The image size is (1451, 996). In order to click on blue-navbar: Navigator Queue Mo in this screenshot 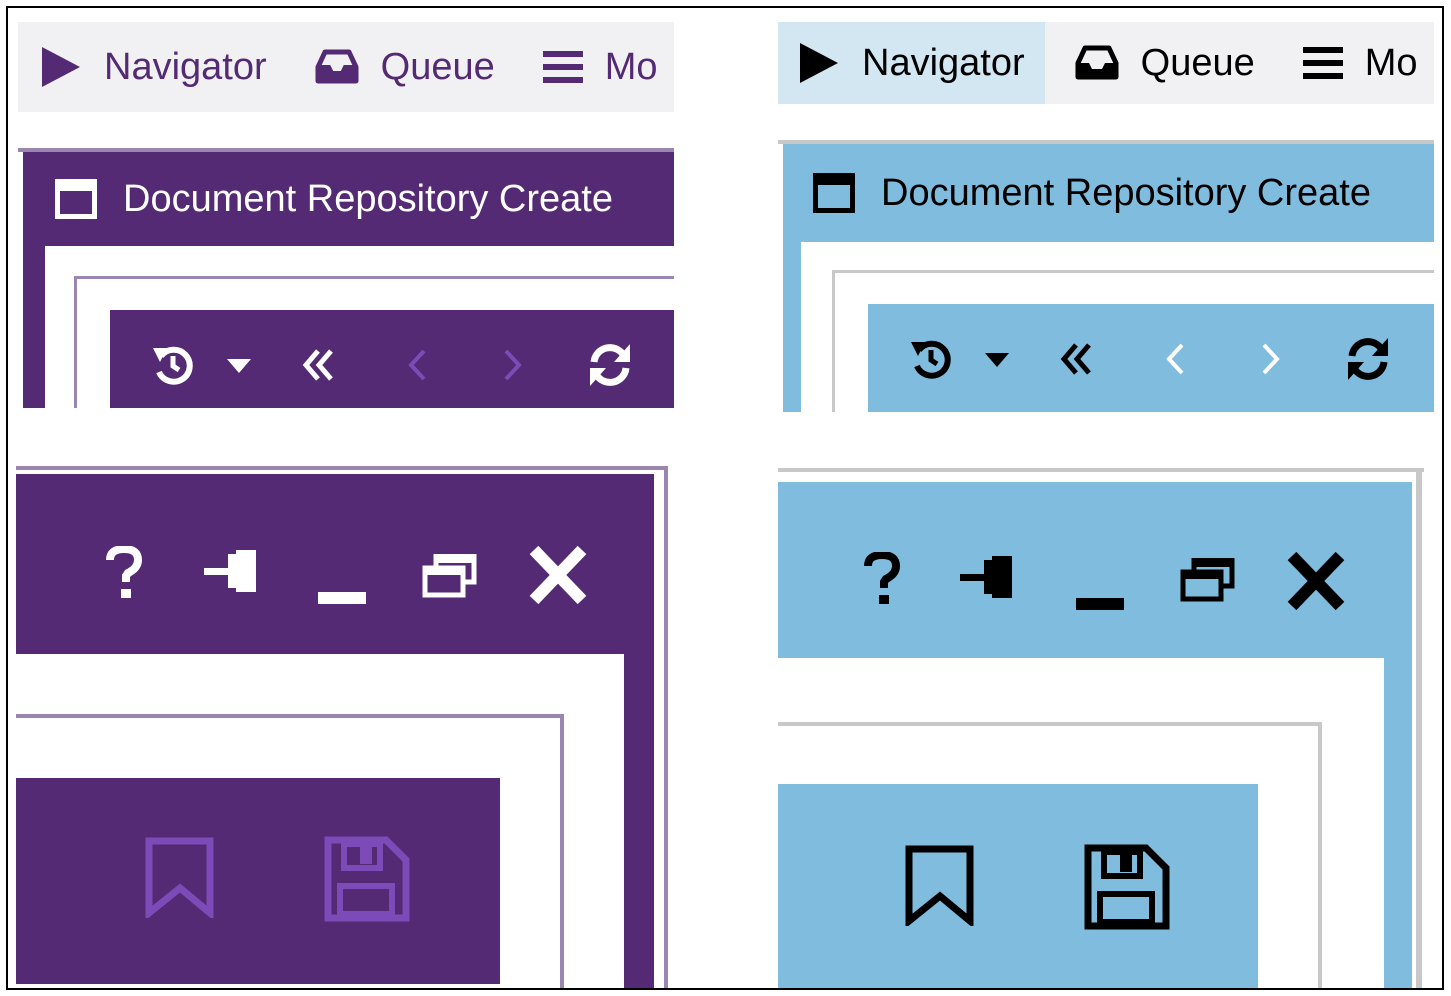, I will do `click(1106, 63)`.